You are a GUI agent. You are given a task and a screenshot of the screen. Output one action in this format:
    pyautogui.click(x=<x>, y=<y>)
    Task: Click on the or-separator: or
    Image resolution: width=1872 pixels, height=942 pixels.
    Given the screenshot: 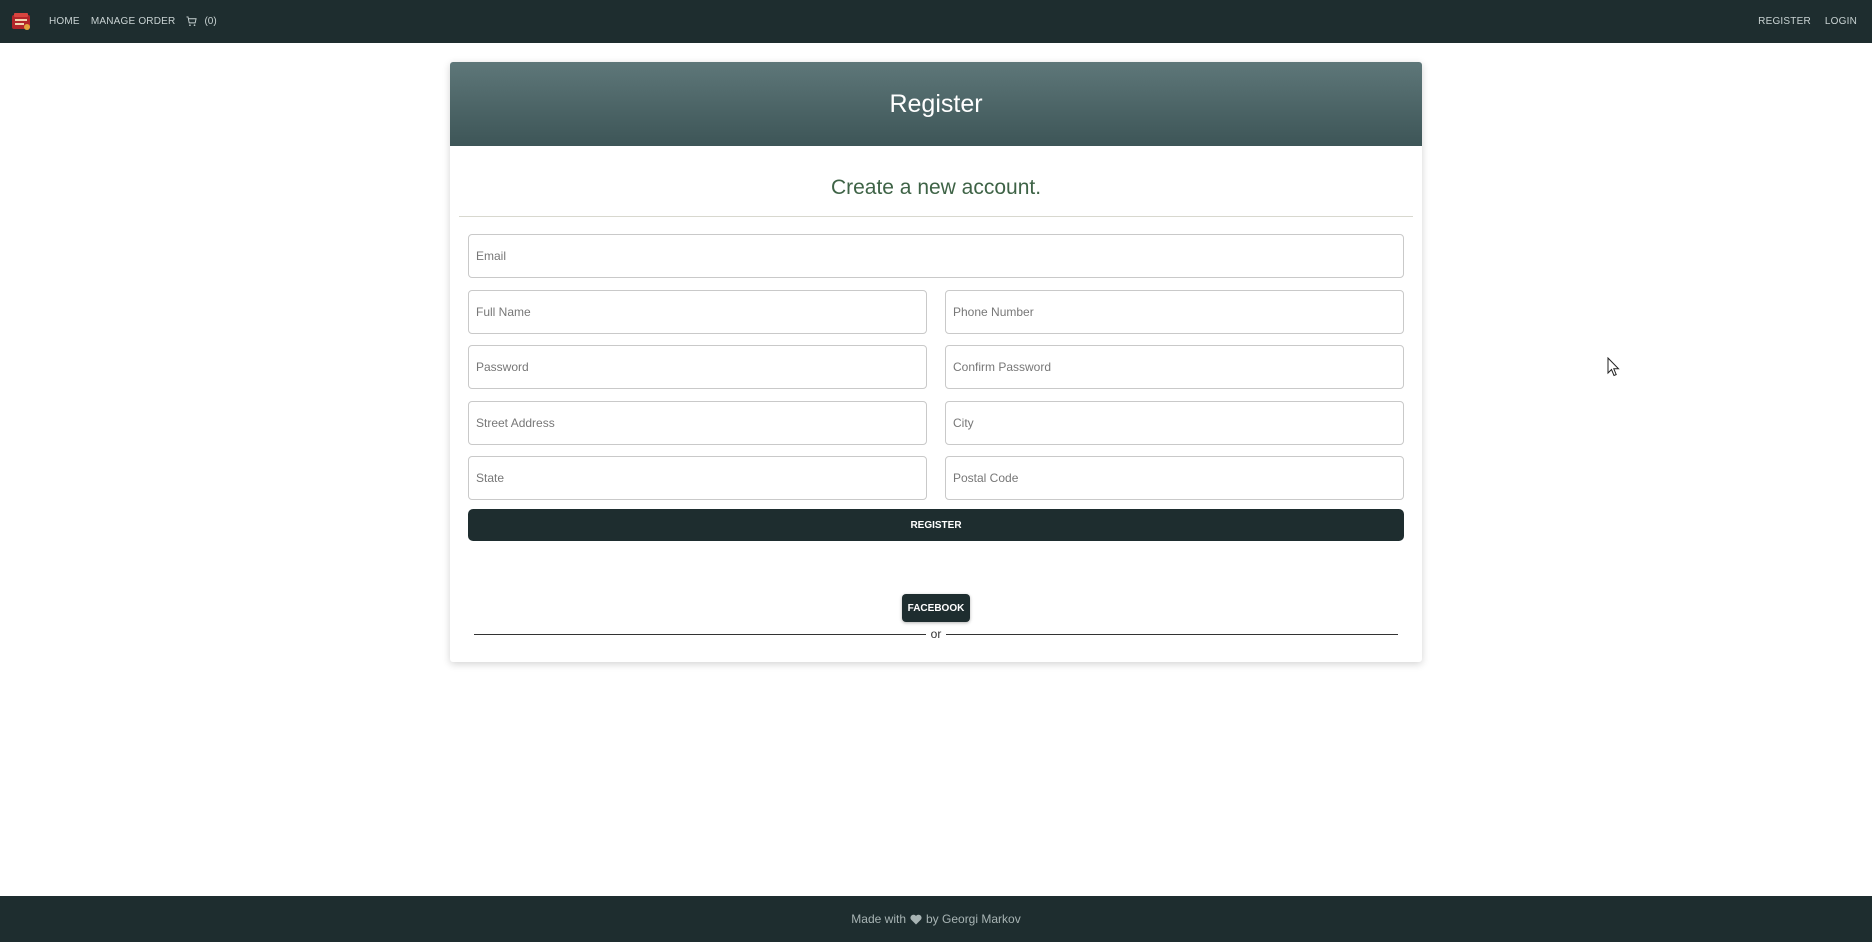 What is the action you would take?
    pyautogui.click(x=936, y=634)
    